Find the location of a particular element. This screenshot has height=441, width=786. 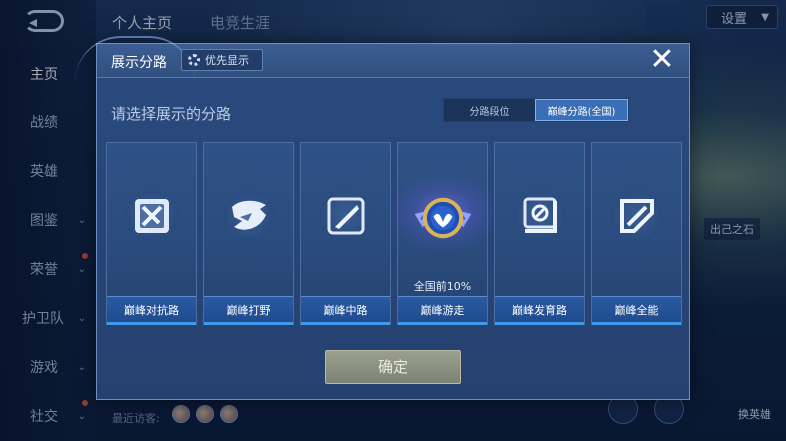

lane-card-all-round: 巅峰全能 is located at coordinates (636, 233).